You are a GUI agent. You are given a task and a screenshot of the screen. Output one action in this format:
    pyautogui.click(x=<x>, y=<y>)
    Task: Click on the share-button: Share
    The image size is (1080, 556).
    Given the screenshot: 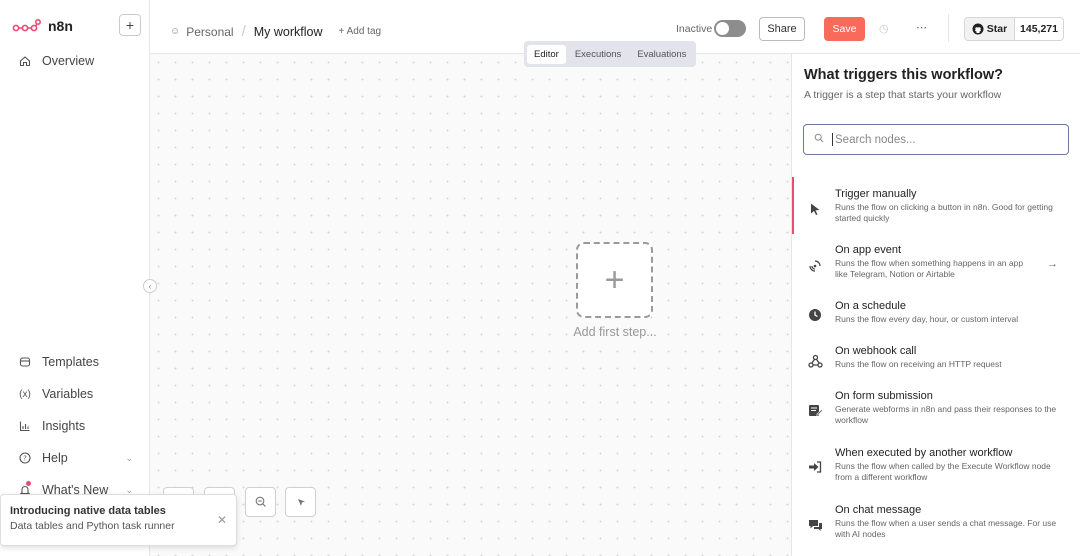 What is the action you would take?
    pyautogui.click(x=782, y=29)
    